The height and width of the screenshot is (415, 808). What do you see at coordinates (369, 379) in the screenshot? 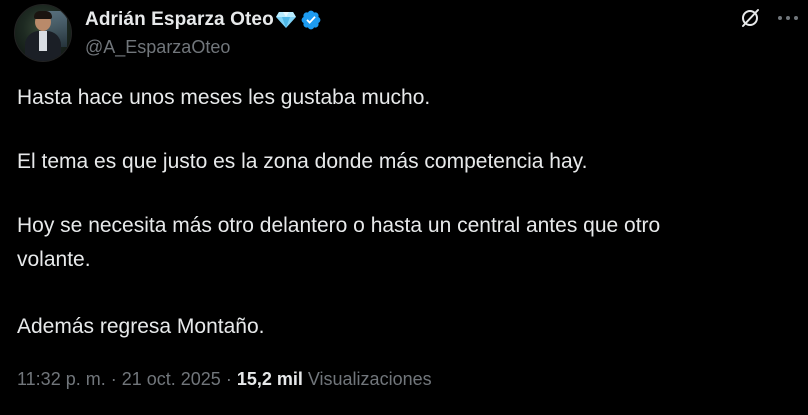
I see `views-label: Visualizaciones` at bounding box center [369, 379].